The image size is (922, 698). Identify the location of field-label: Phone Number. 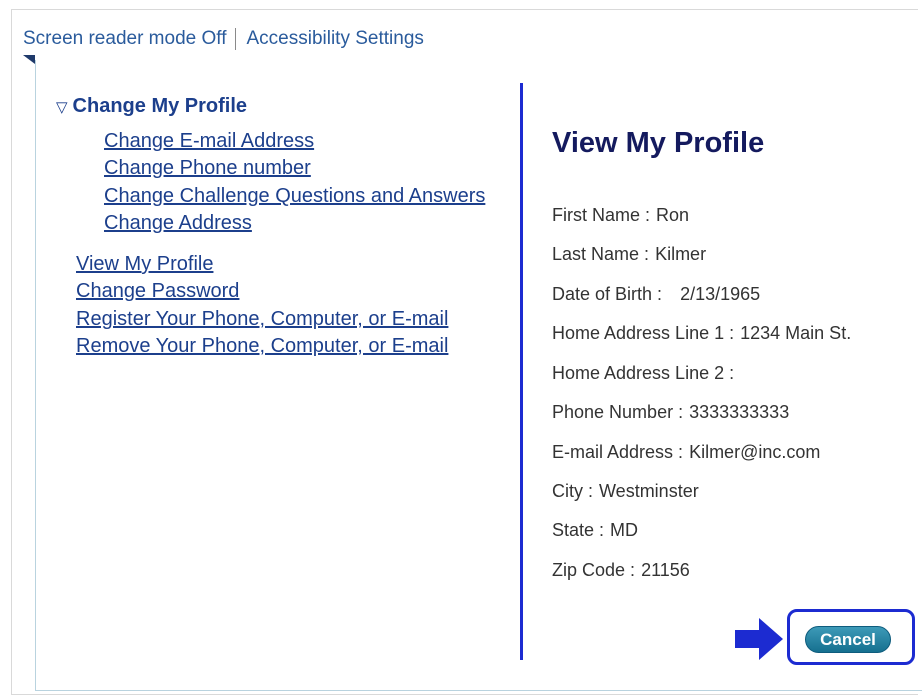
(613, 412).